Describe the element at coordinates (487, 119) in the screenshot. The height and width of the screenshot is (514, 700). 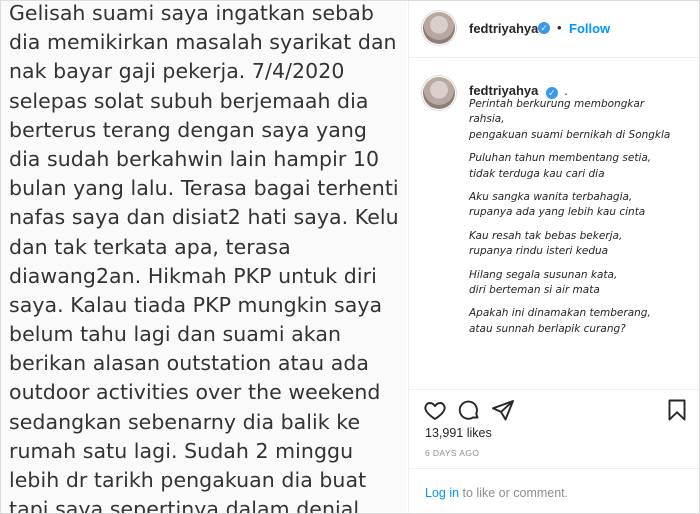
I see `caption-line: rahsia,` at that location.